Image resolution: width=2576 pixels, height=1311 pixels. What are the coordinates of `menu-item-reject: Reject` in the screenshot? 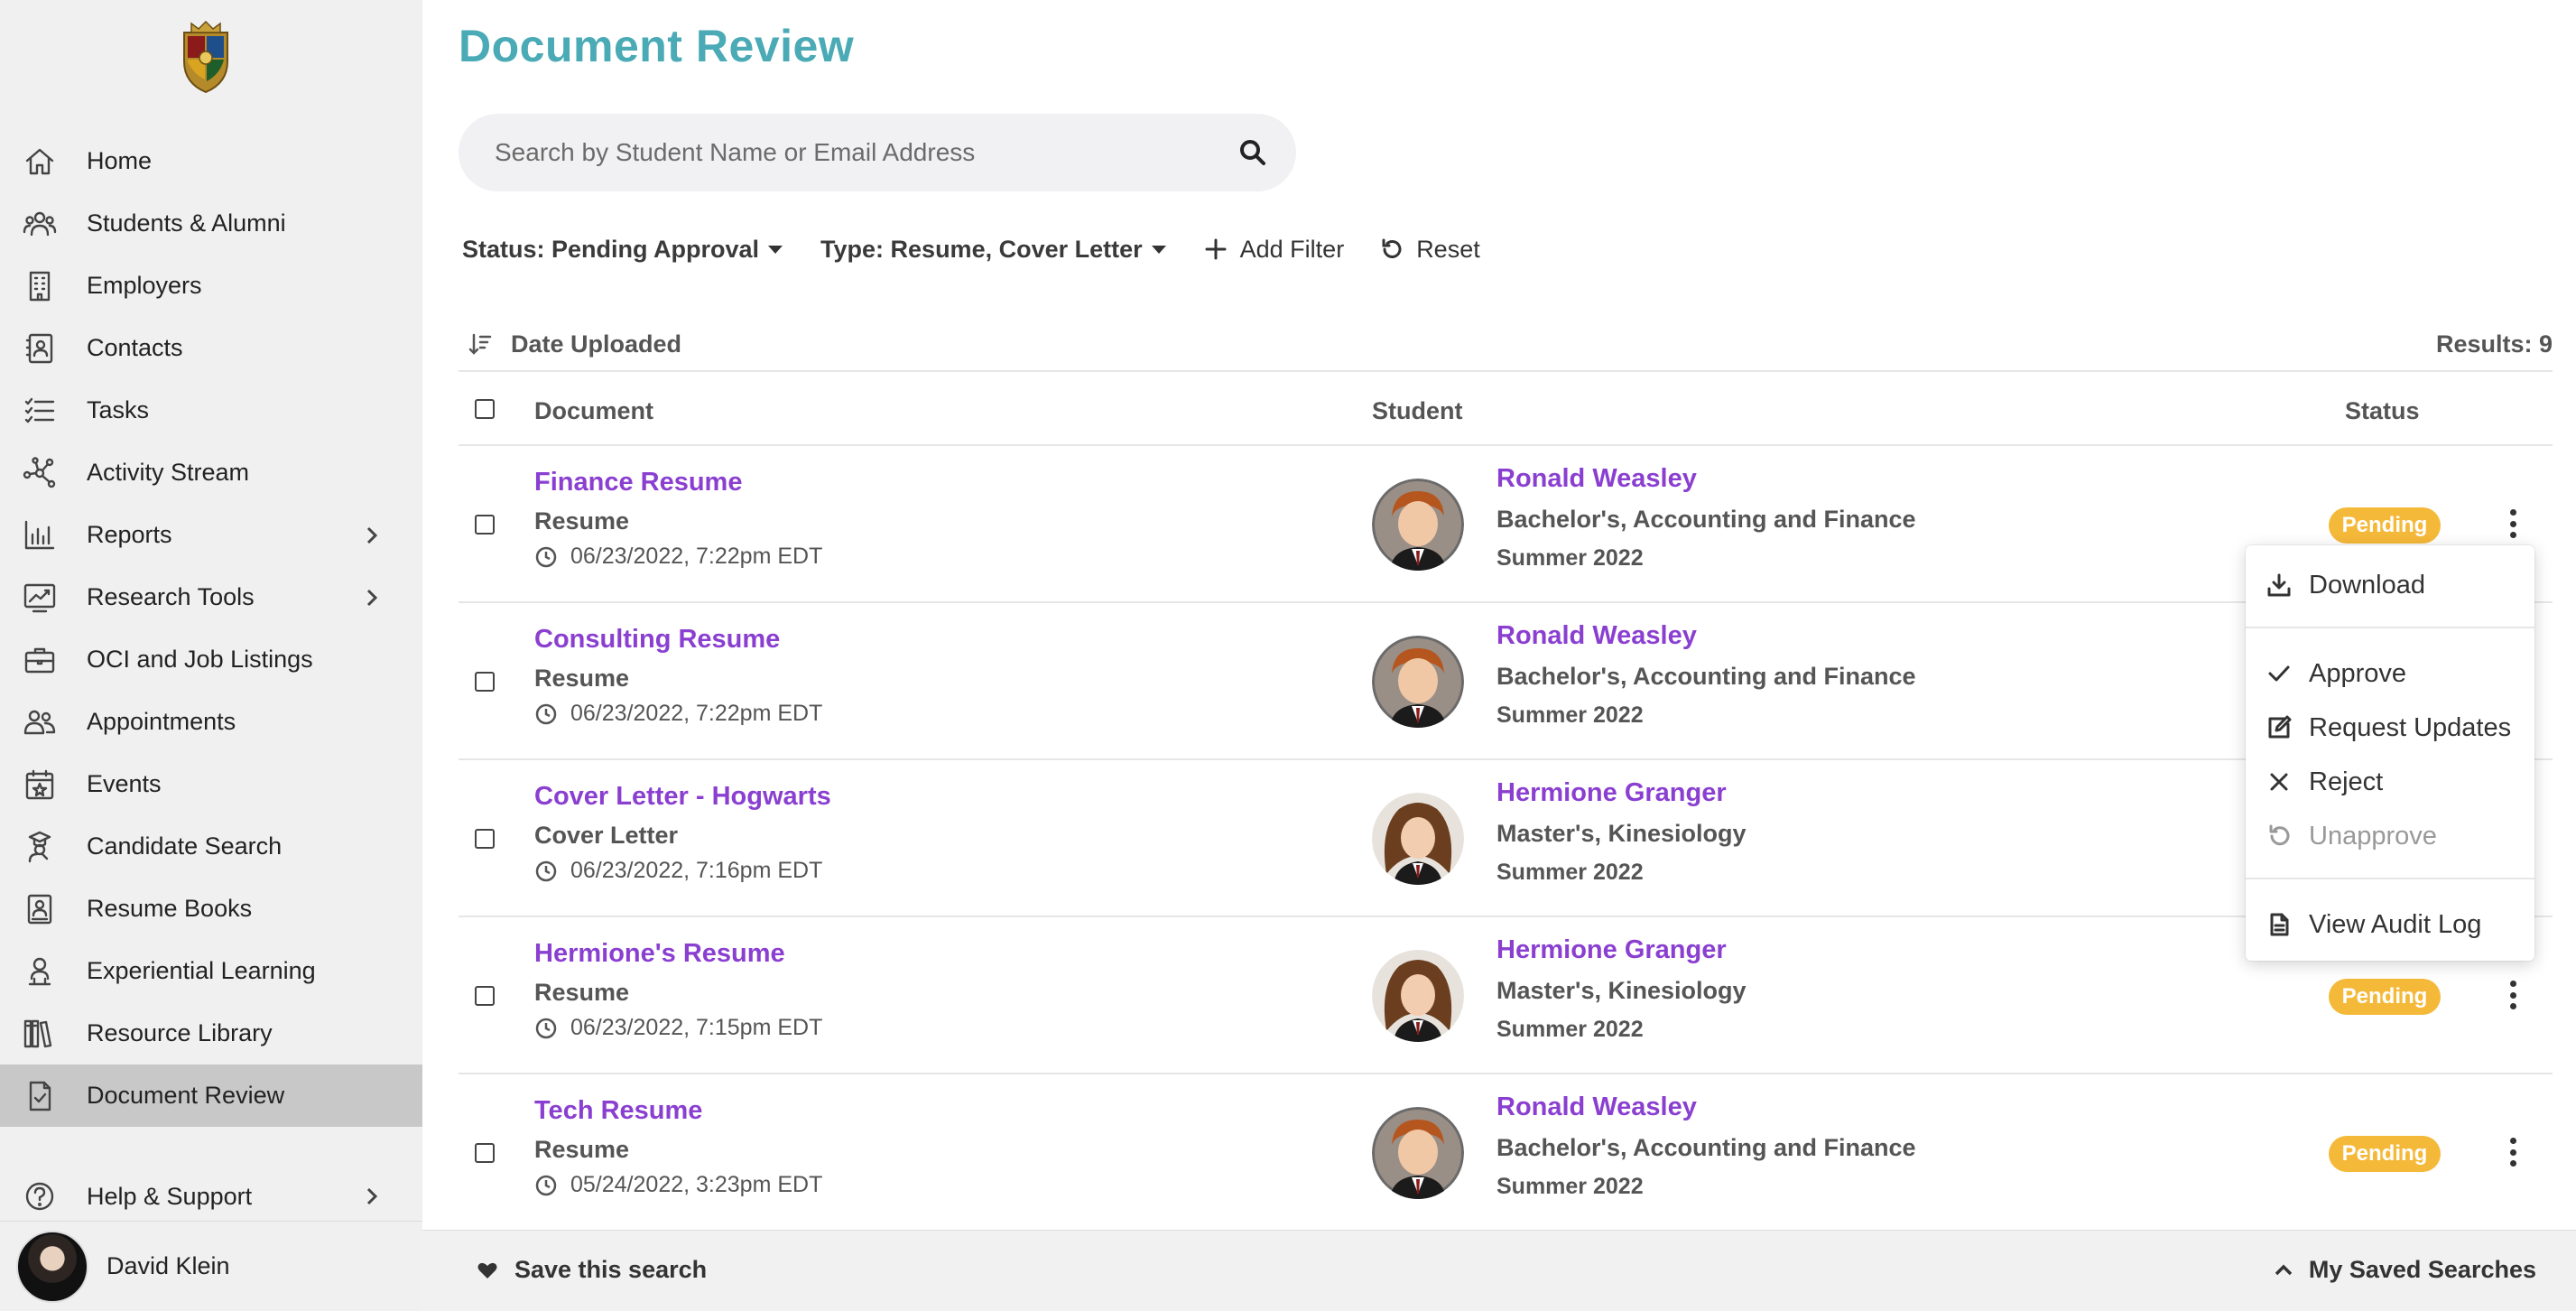 It's located at (2390, 782).